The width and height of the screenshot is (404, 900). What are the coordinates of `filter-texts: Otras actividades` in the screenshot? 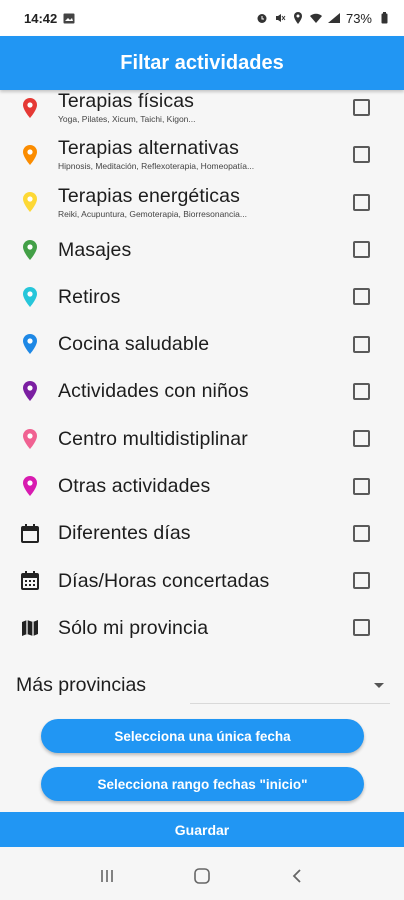 It's located at (205, 486).